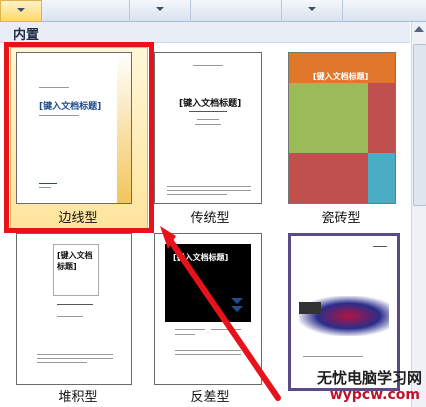 The width and height of the screenshot is (426, 407). I want to click on template-label: 瓷砖型, so click(341, 218).